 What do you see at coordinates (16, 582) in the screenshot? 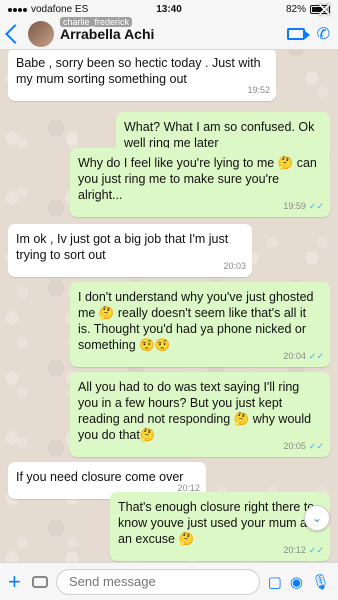
I see `plus-icon: +` at bounding box center [16, 582].